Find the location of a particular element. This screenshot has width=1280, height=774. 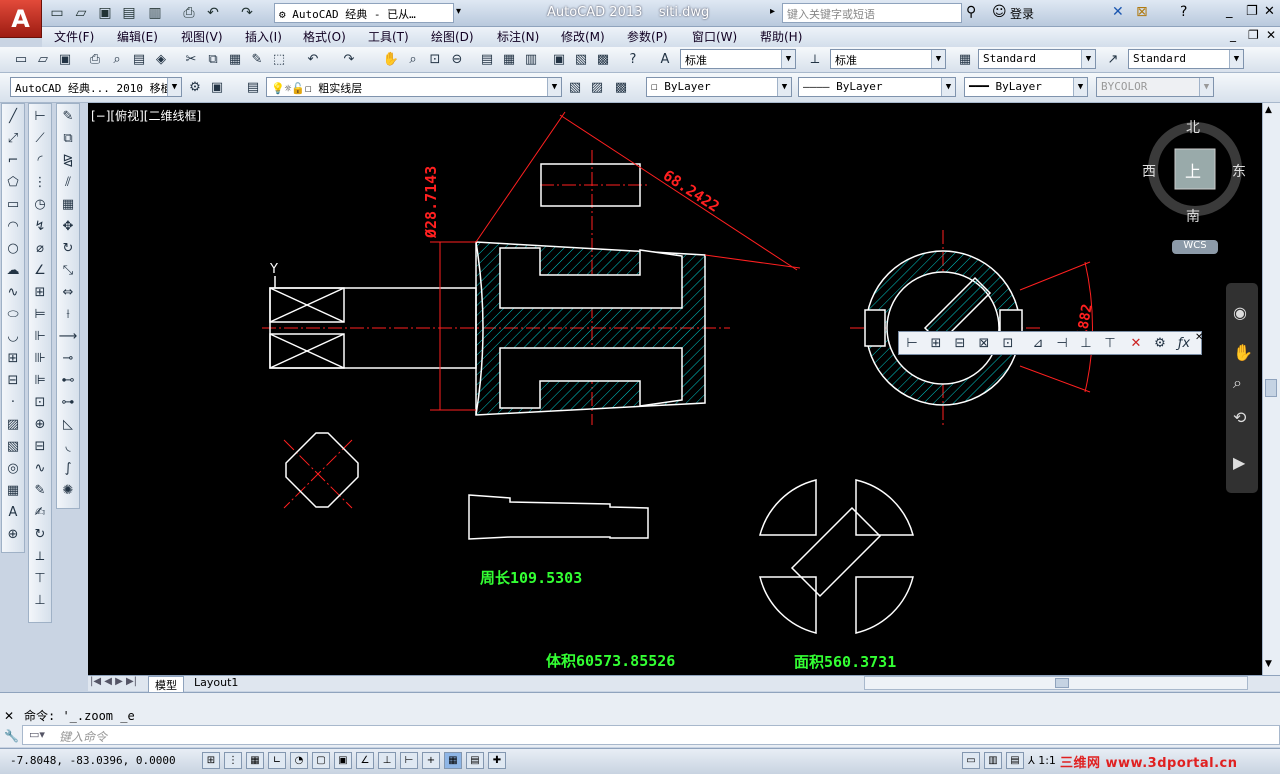

dim-edit-icon: ✎ is located at coordinates (40, 490).